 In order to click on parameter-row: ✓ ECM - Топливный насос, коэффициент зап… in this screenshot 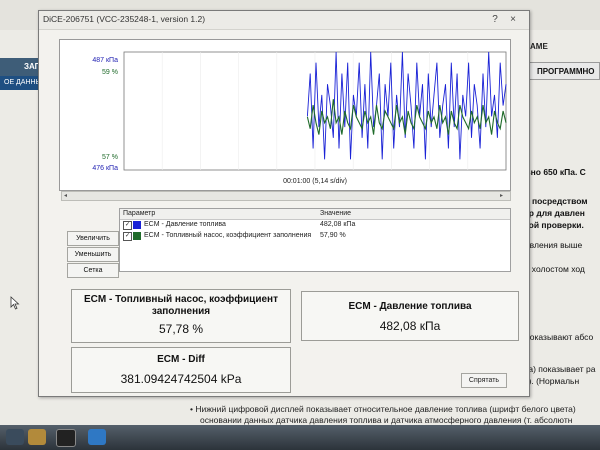, I will do `click(315, 236)`.